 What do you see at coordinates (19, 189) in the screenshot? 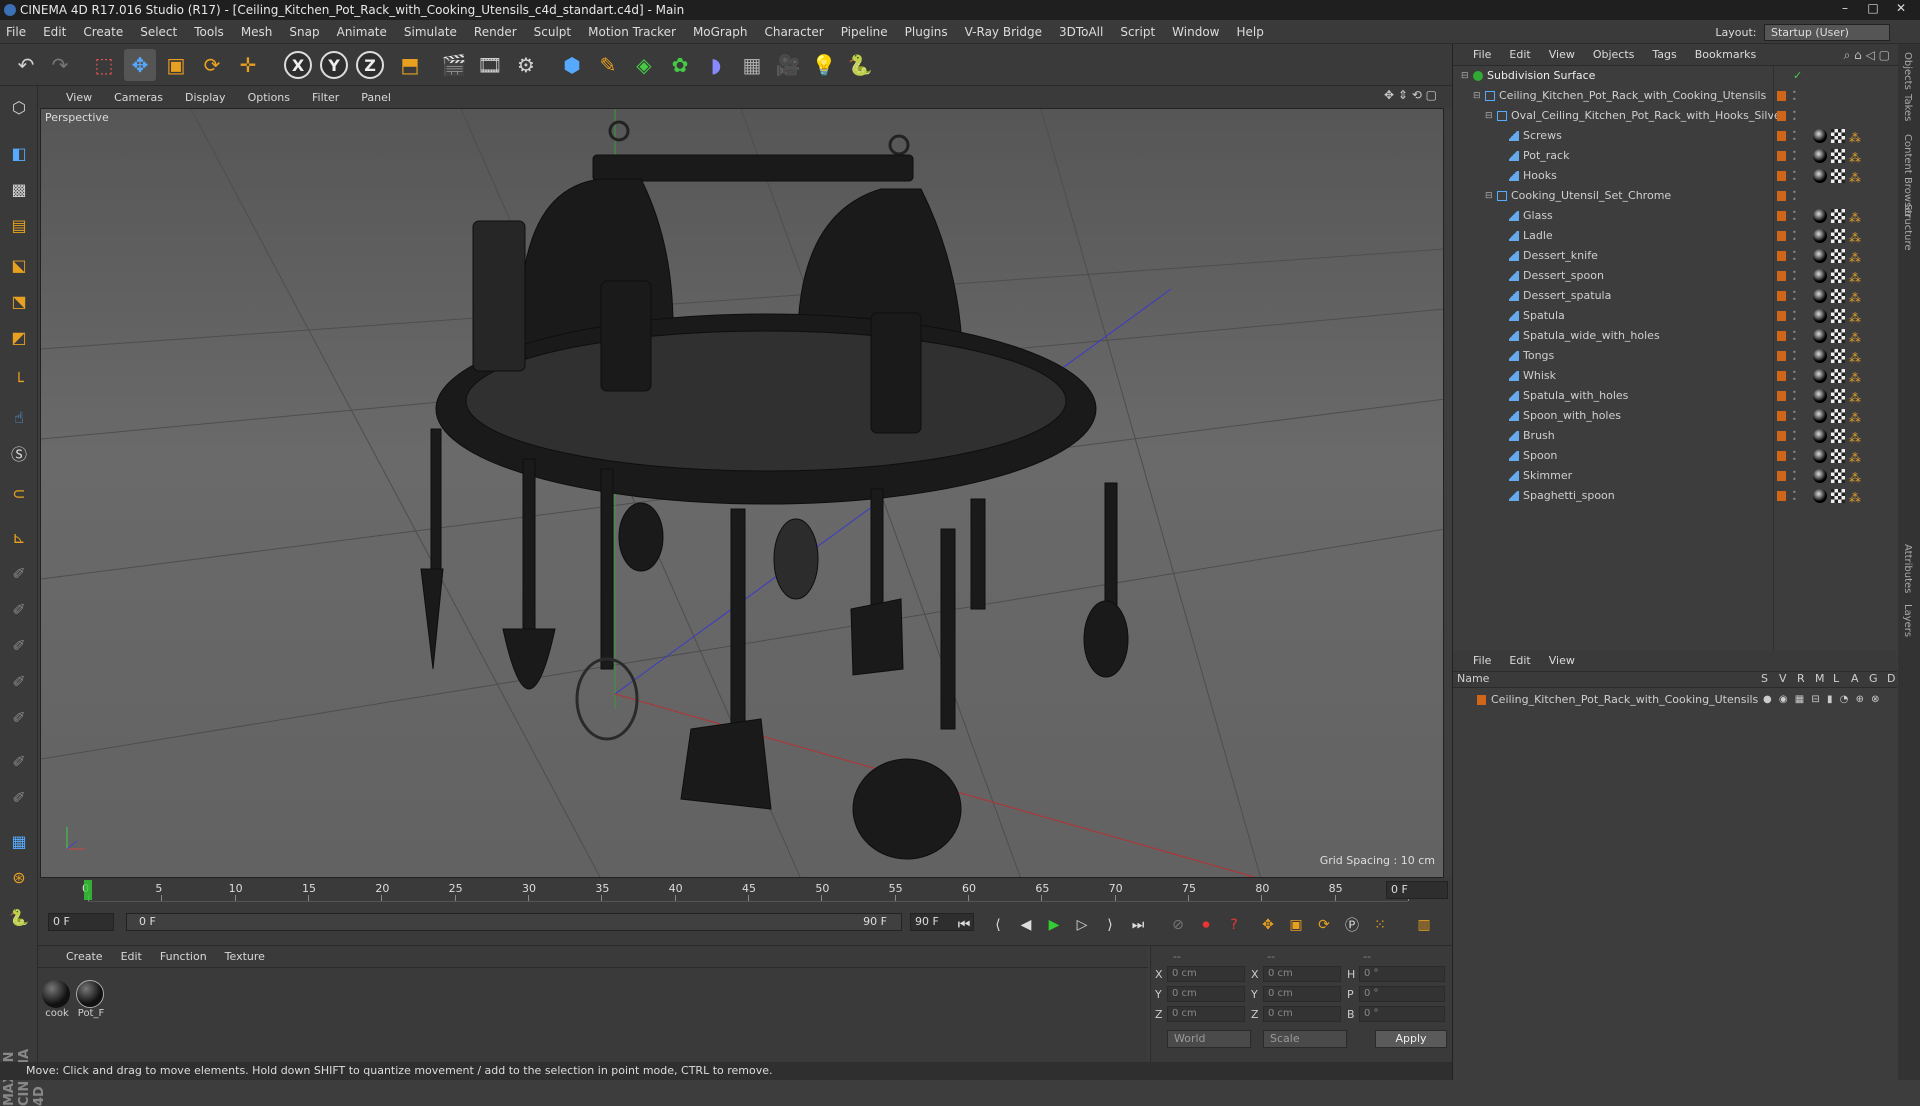
I see `texture-mode-icon: ▩` at bounding box center [19, 189].